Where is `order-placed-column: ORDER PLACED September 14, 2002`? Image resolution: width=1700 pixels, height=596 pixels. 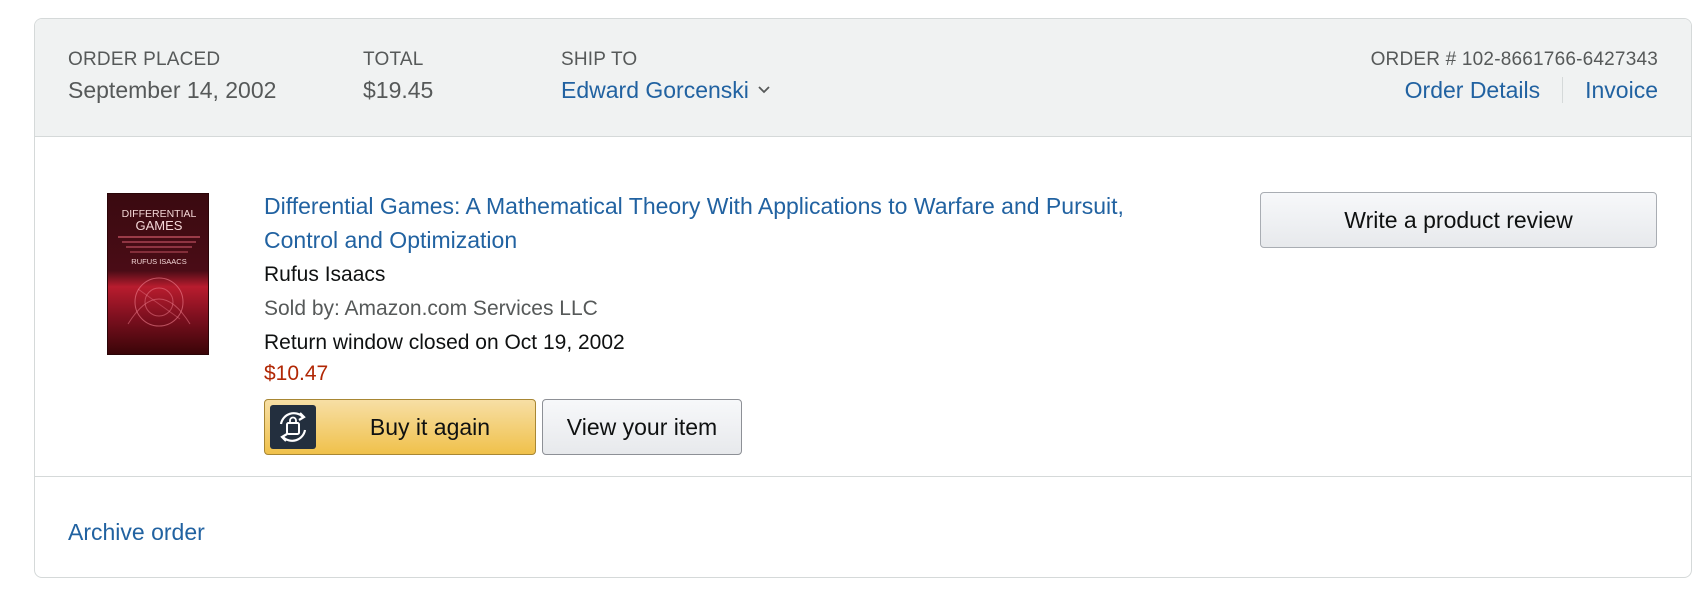
order-placed-column: ORDER PLACED September 14, 2002 is located at coordinates (172, 77).